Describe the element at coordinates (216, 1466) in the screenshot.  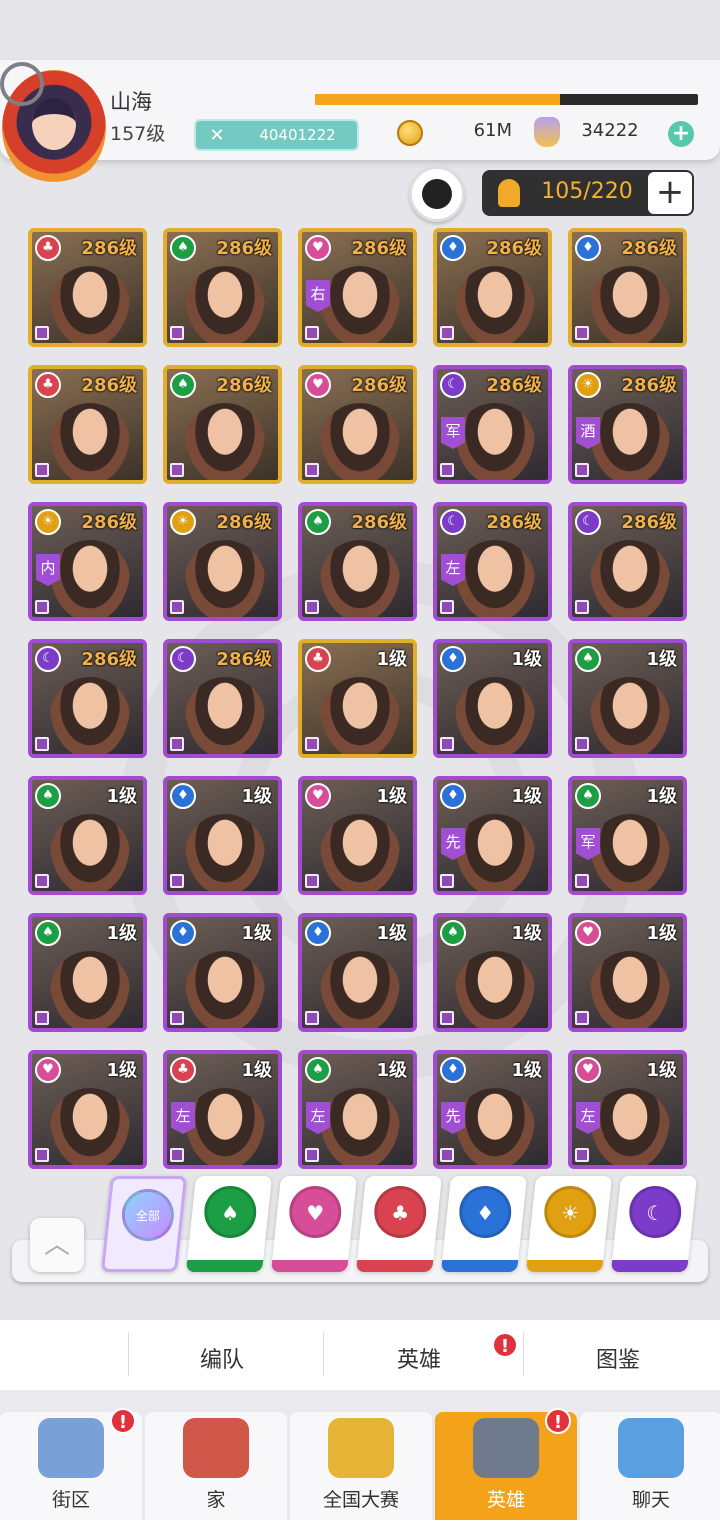
I see `nav-house: 家` at that location.